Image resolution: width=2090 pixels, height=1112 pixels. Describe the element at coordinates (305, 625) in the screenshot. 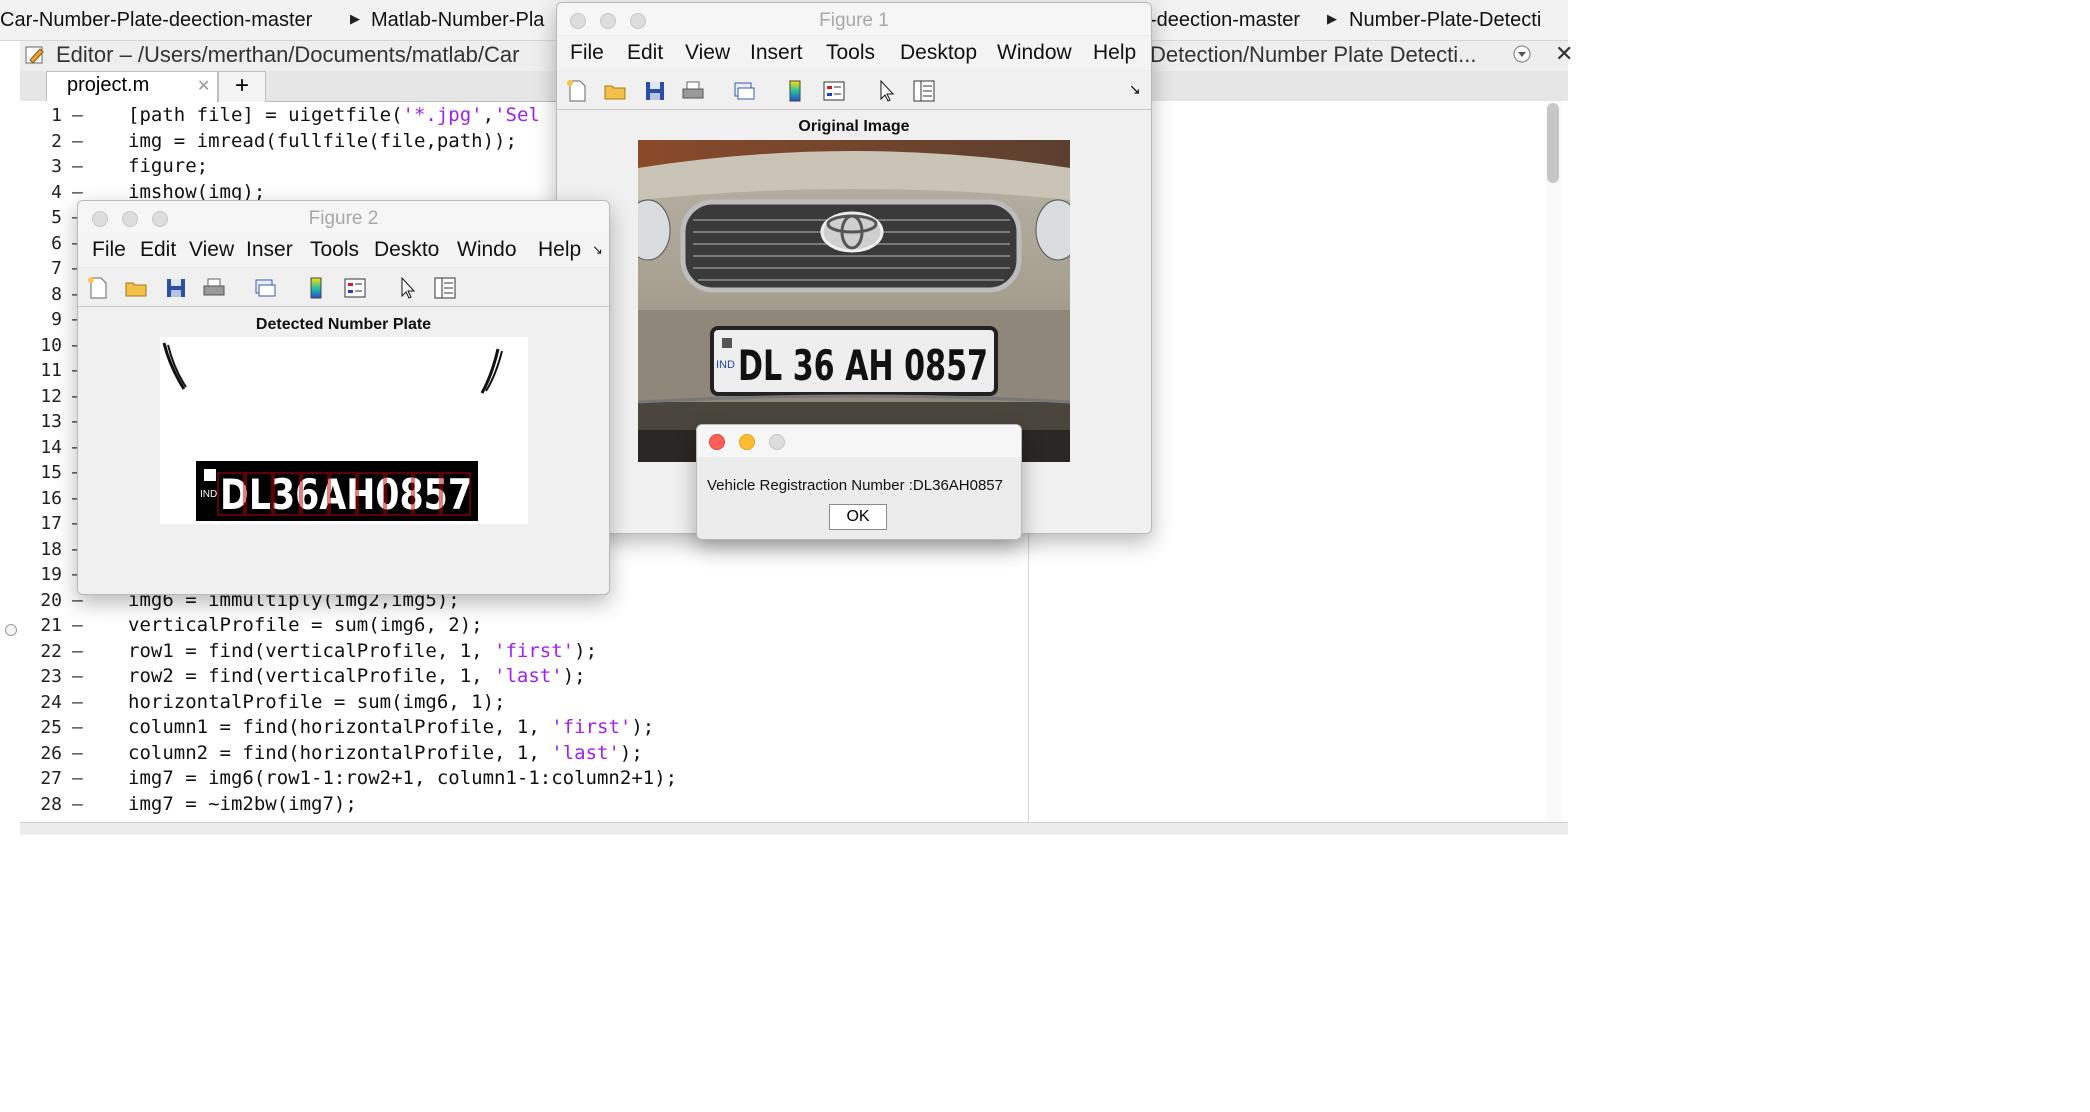

I see `code-line: verticalProfile = sum(img6, 2);` at that location.